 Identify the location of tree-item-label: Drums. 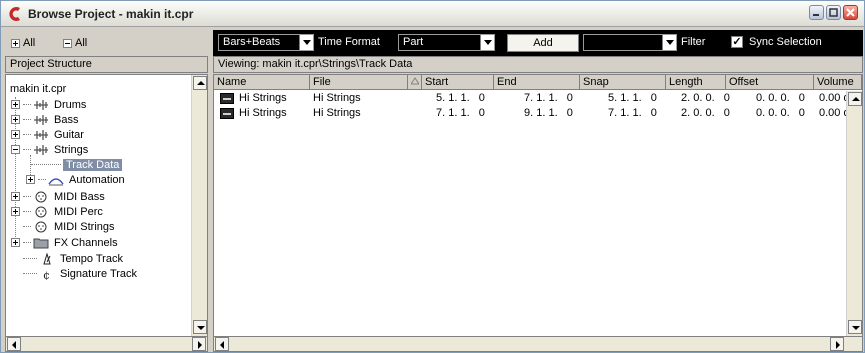
(70, 104).